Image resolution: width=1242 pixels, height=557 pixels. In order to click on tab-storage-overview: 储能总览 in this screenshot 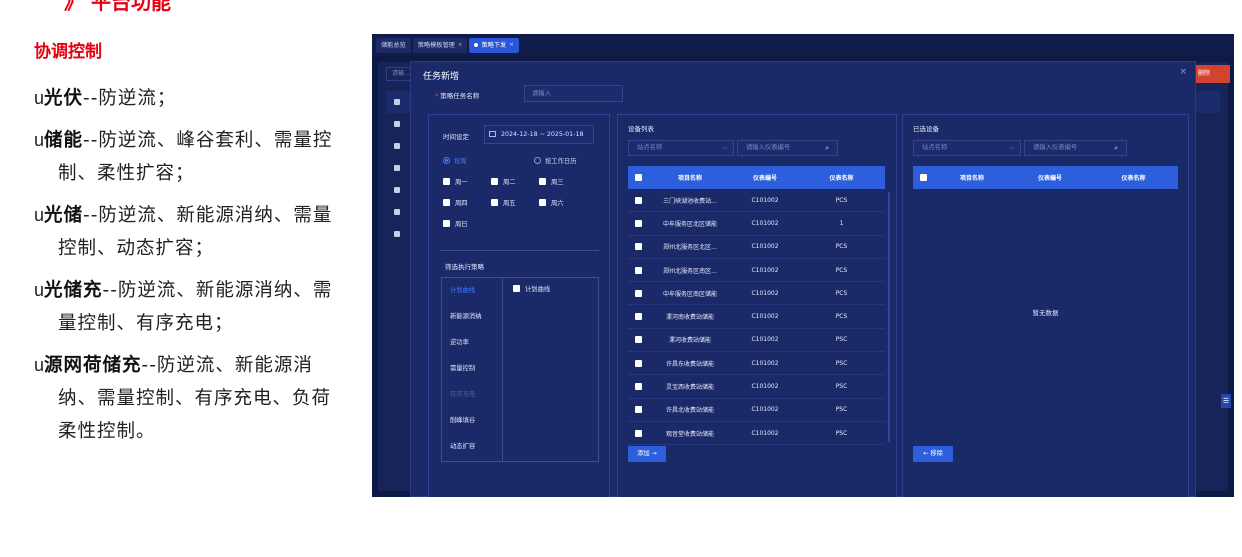, I will do `click(393, 45)`.